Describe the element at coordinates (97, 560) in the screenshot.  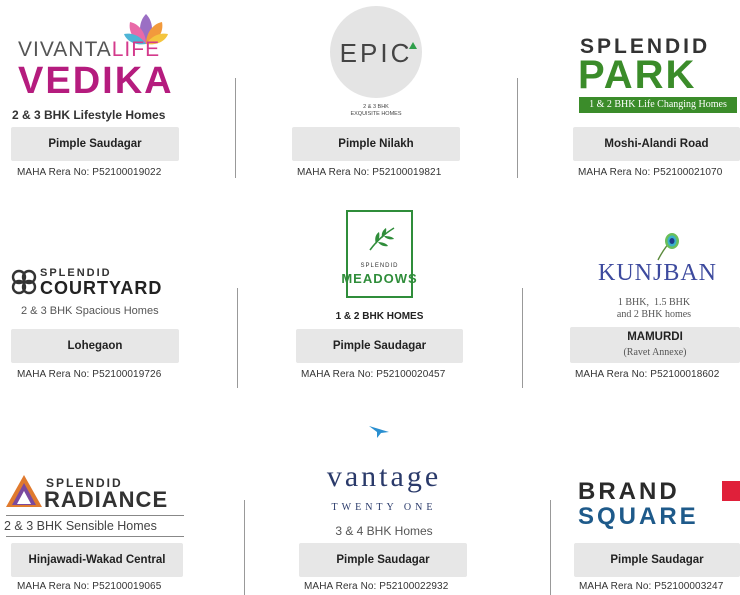
I see `location-label: Hinjawadi-Wakad Central` at that location.